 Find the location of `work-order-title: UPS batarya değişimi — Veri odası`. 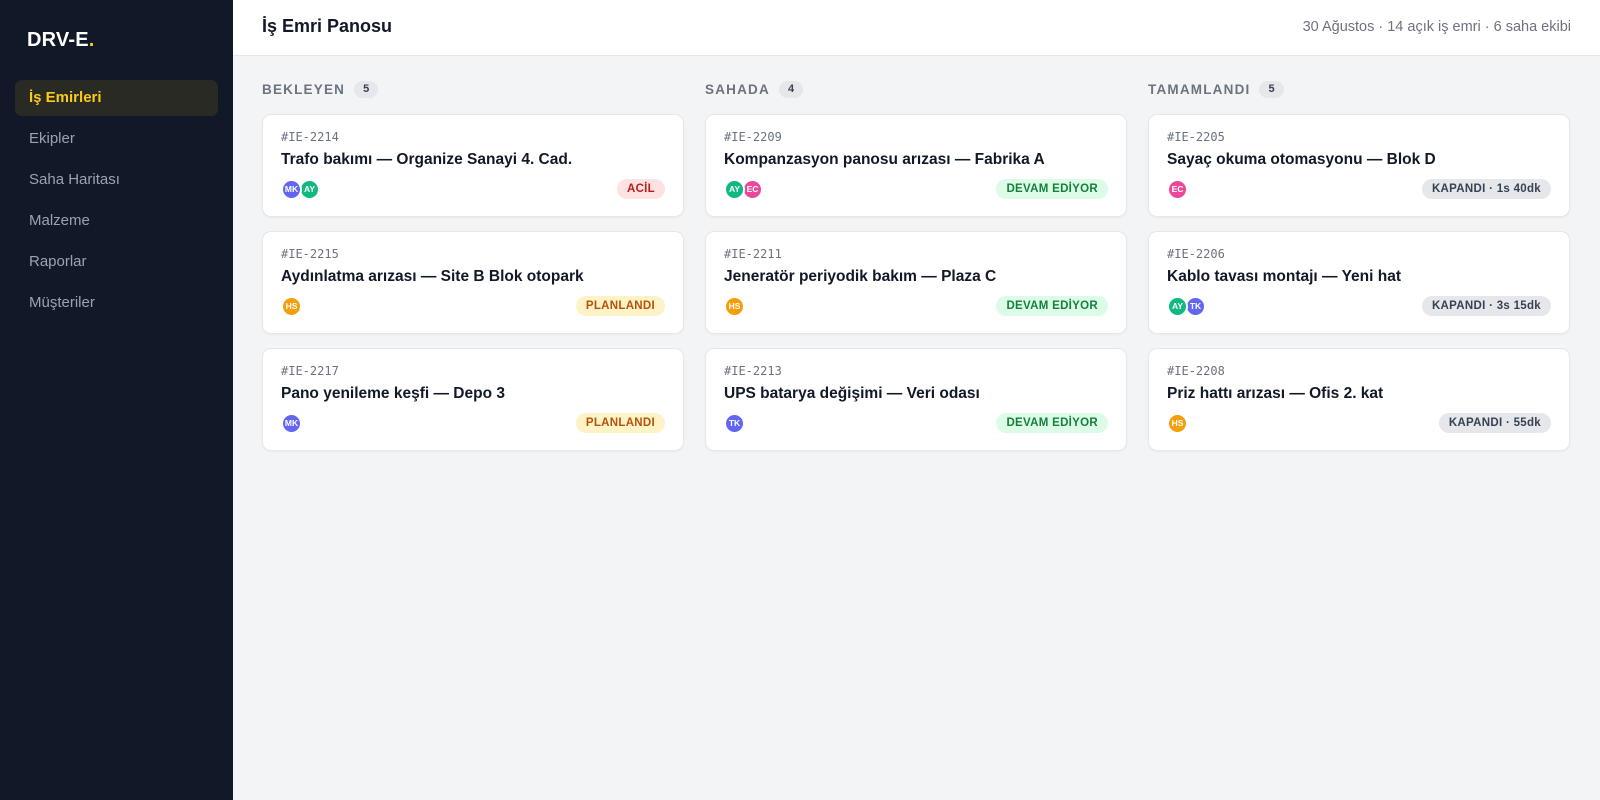

work-order-title: UPS batarya değişimi — Veri odası is located at coordinates (852, 393).